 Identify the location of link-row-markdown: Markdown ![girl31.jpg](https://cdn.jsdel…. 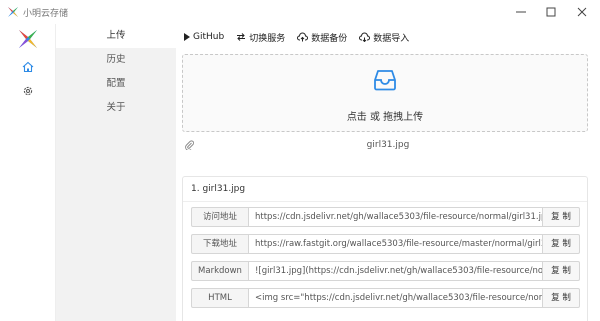
(386, 271).